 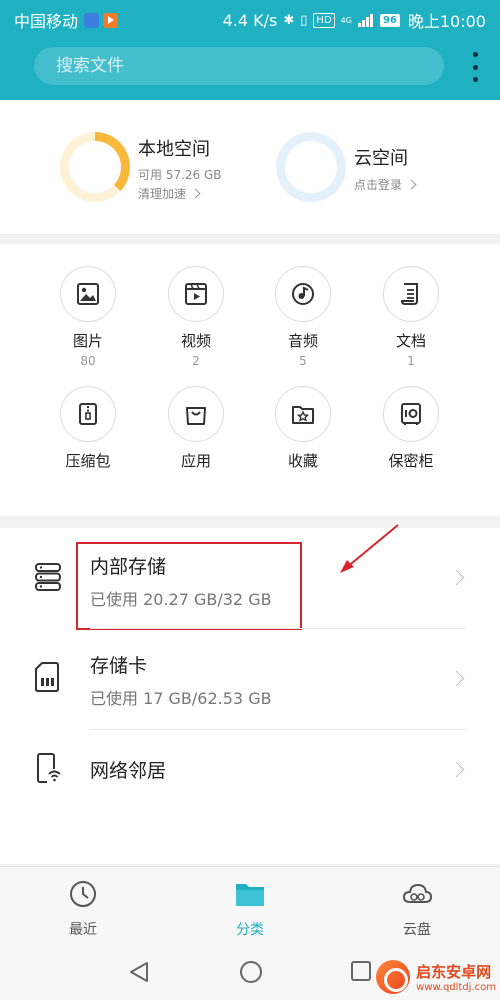 What do you see at coordinates (393, 977) in the screenshot?
I see `watermark-logo-icon` at bounding box center [393, 977].